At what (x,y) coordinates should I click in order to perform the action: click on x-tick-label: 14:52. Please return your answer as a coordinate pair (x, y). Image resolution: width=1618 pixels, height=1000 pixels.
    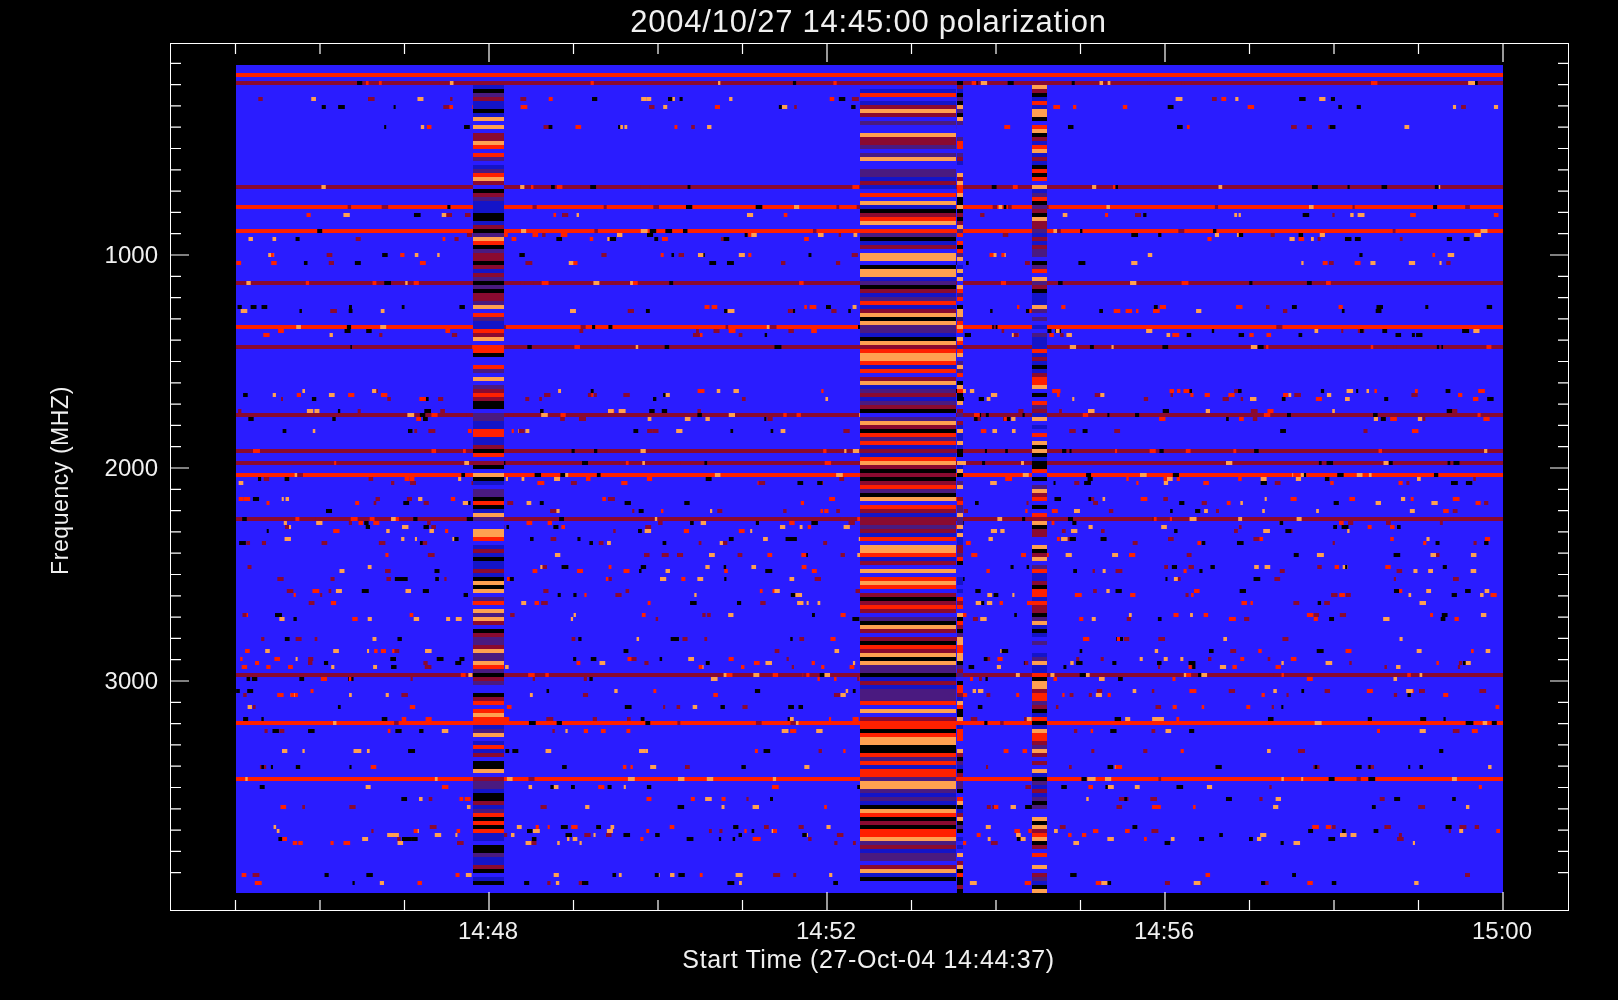
    Looking at the image, I should click on (826, 931).